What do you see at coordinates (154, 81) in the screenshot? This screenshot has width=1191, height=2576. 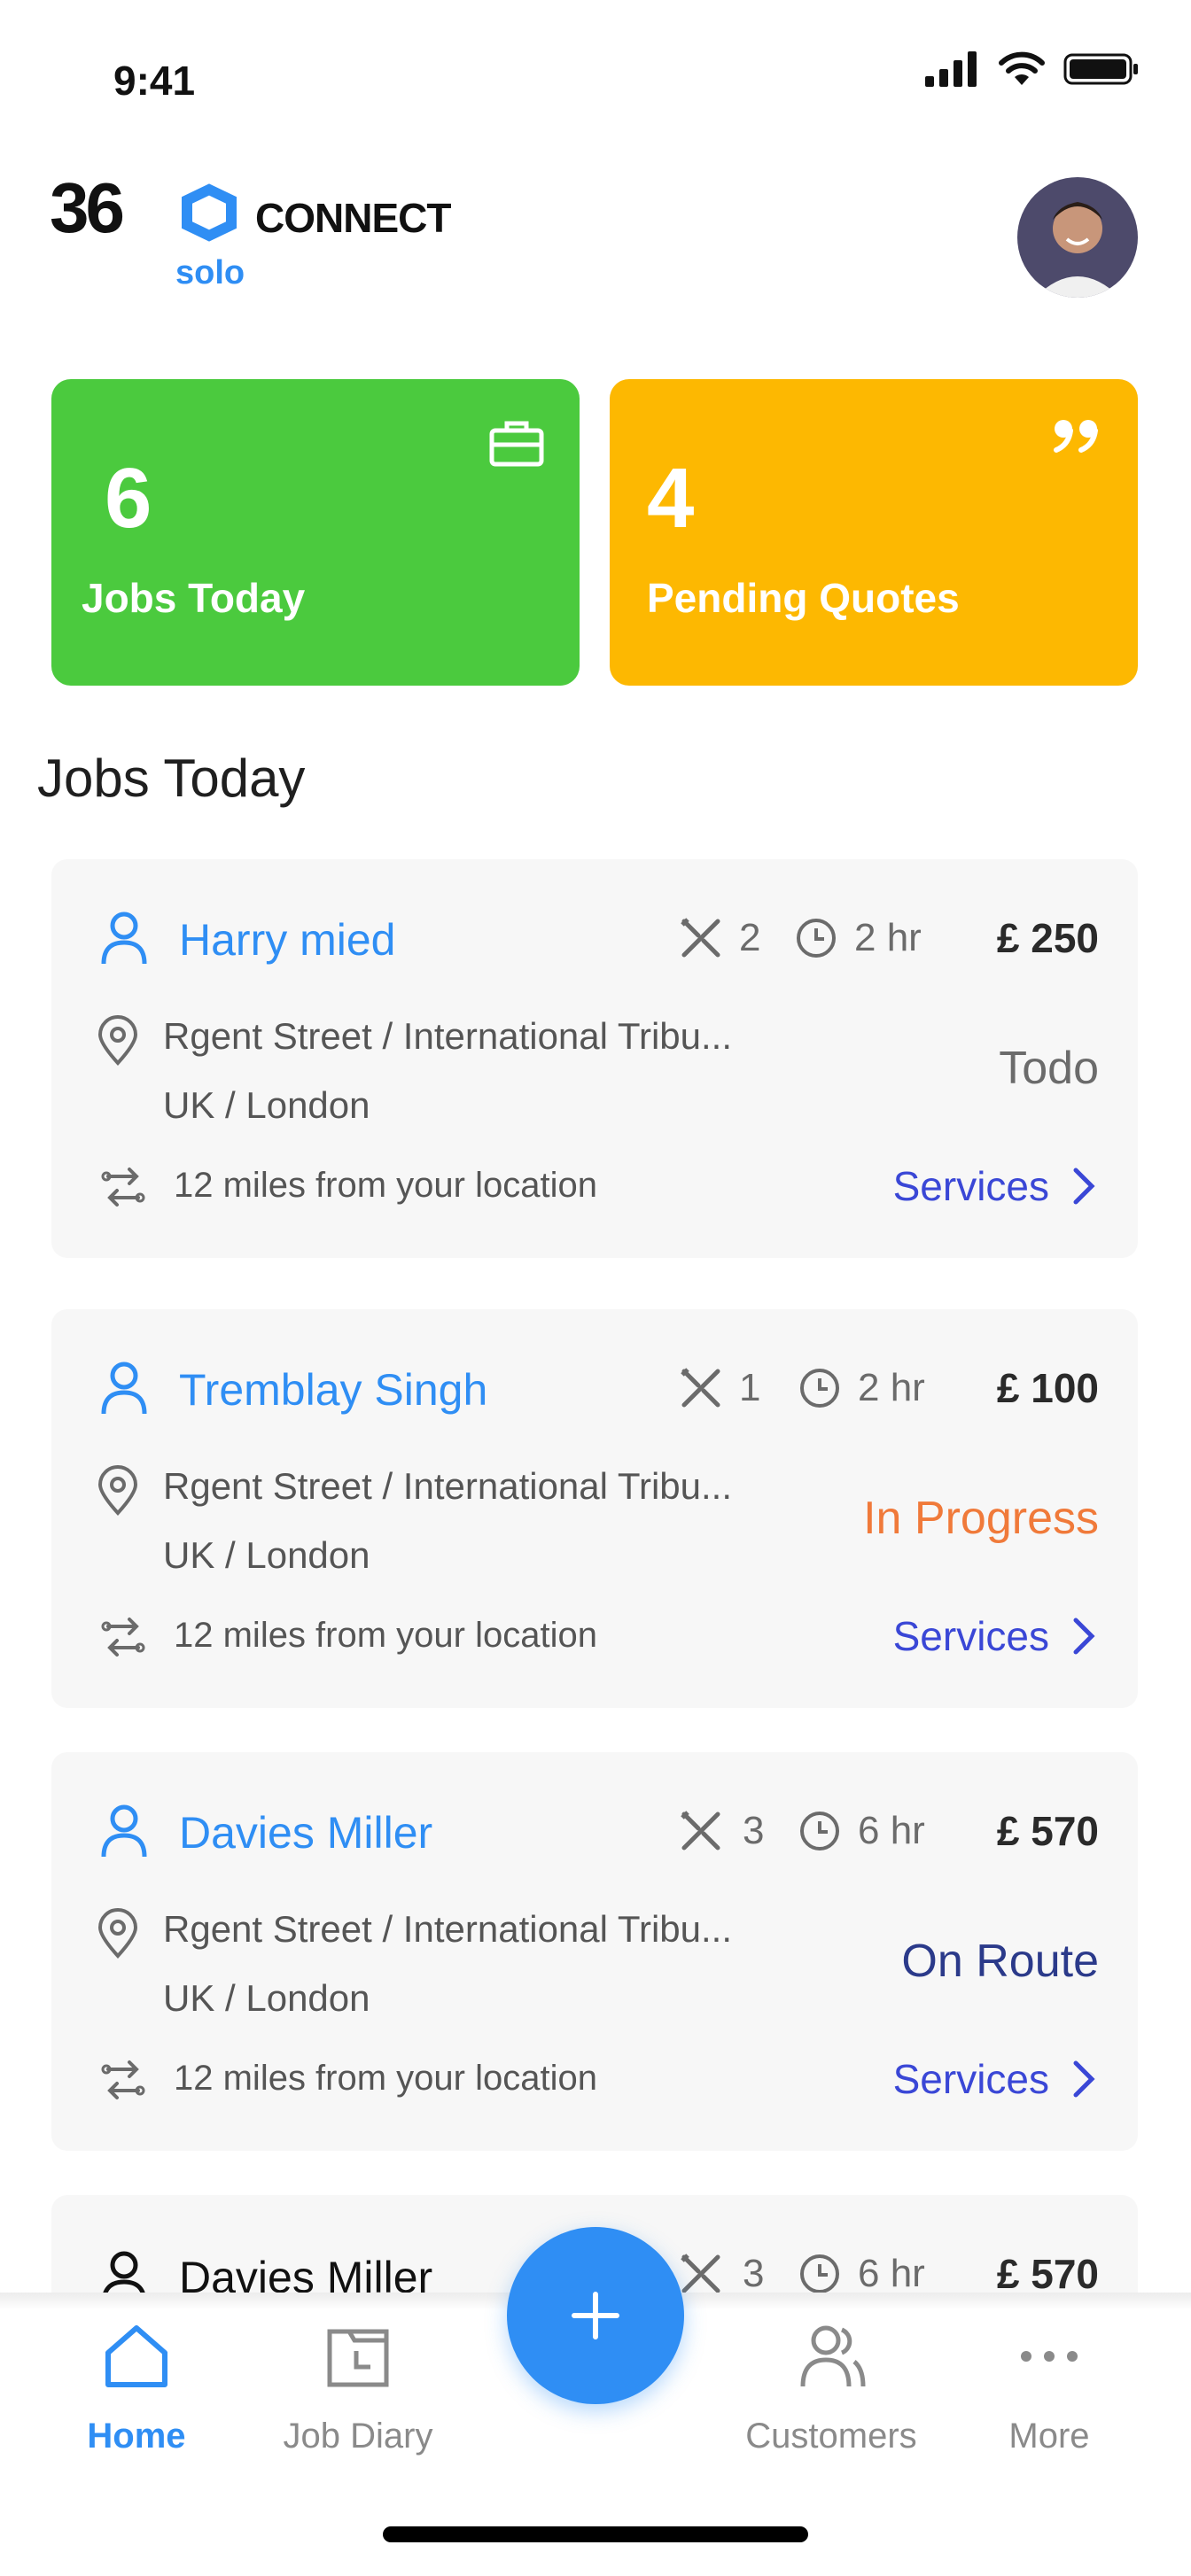 I see `status-time: 9:41` at bounding box center [154, 81].